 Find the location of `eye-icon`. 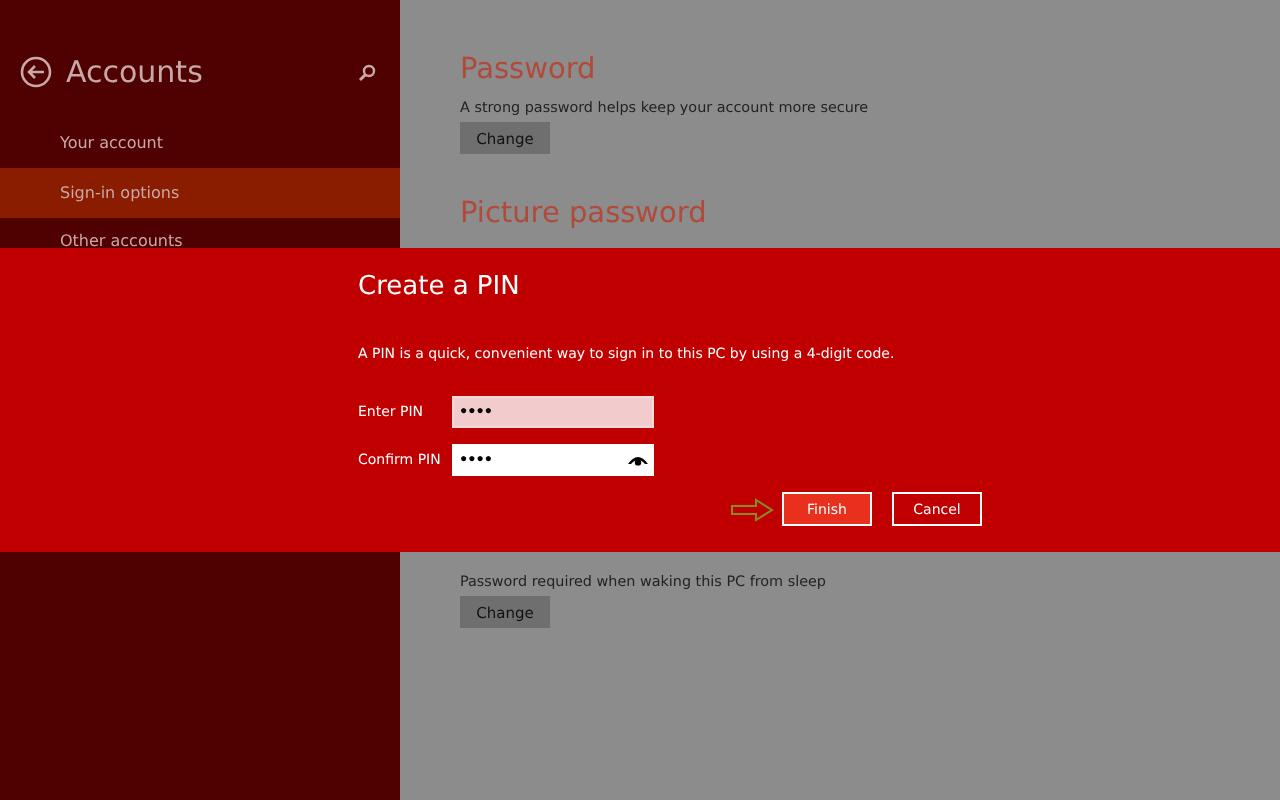

eye-icon is located at coordinates (638, 460).